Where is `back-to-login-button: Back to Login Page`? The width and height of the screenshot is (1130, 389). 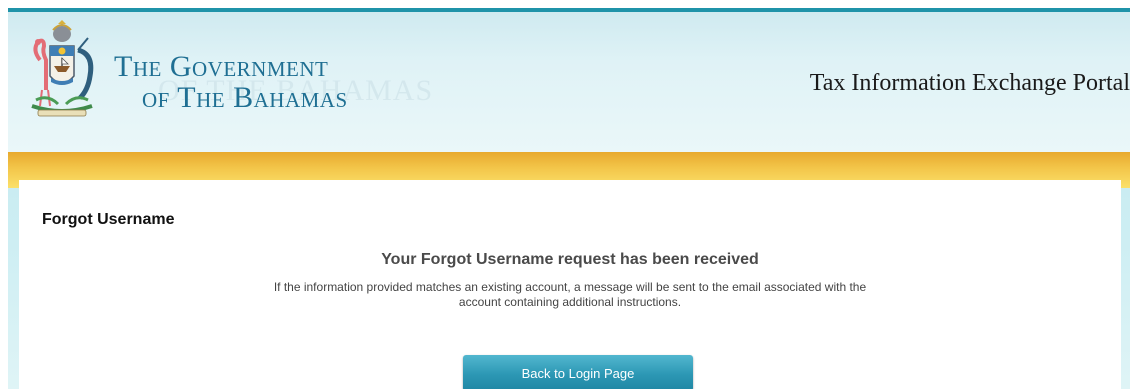 back-to-login-button: Back to Login Page is located at coordinates (578, 372).